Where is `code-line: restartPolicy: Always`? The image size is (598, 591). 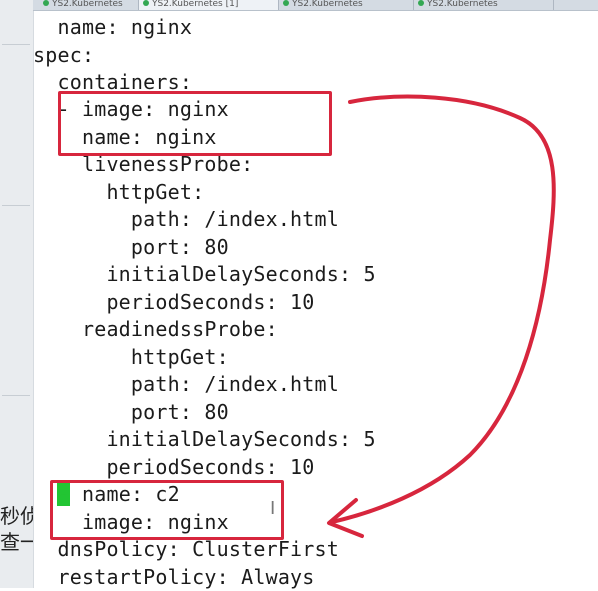
code-line: restartPolicy: Always is located at coordinates (174, 577).